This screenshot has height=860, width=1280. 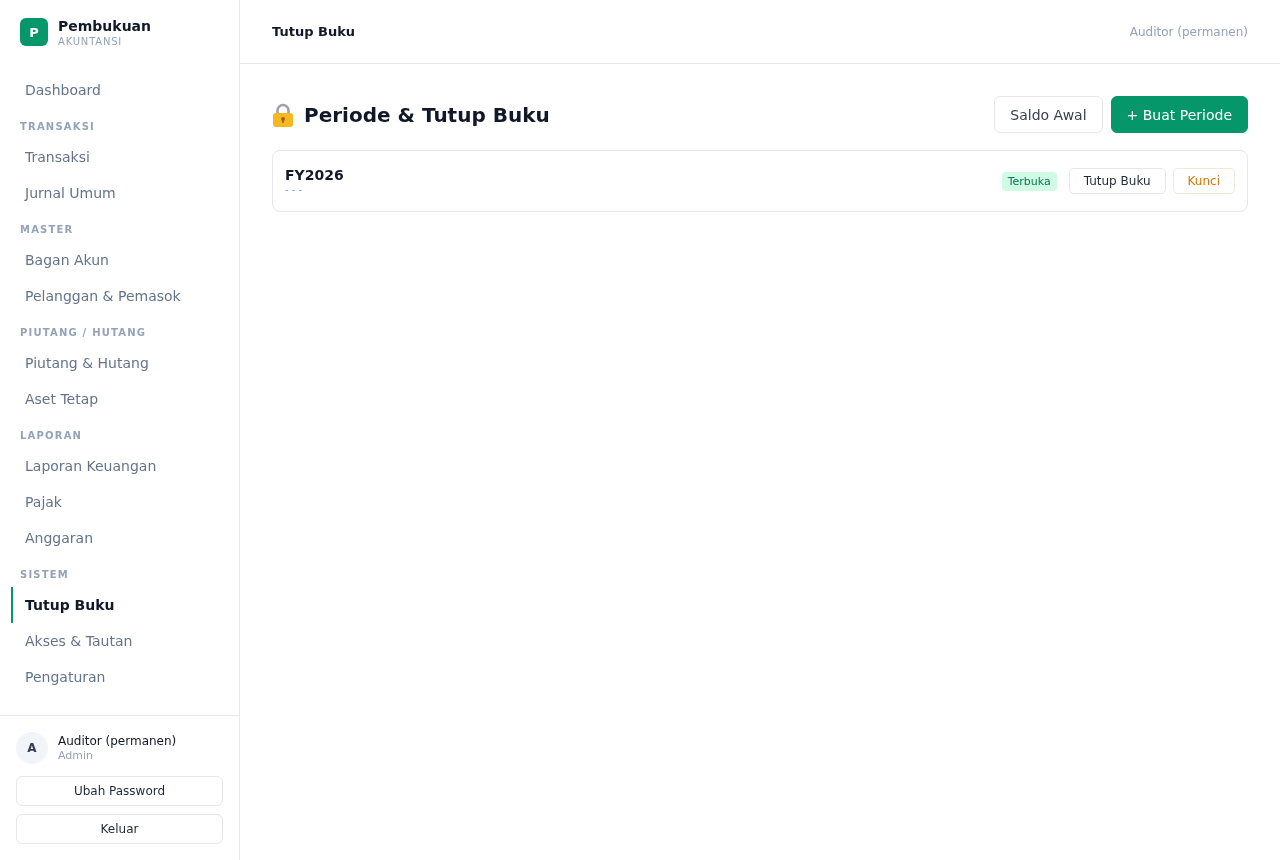 What do you see at coordinates (119, 157) in the screenshot?
I see `nav-item: Transaksi` at bounding box center [119, 157].